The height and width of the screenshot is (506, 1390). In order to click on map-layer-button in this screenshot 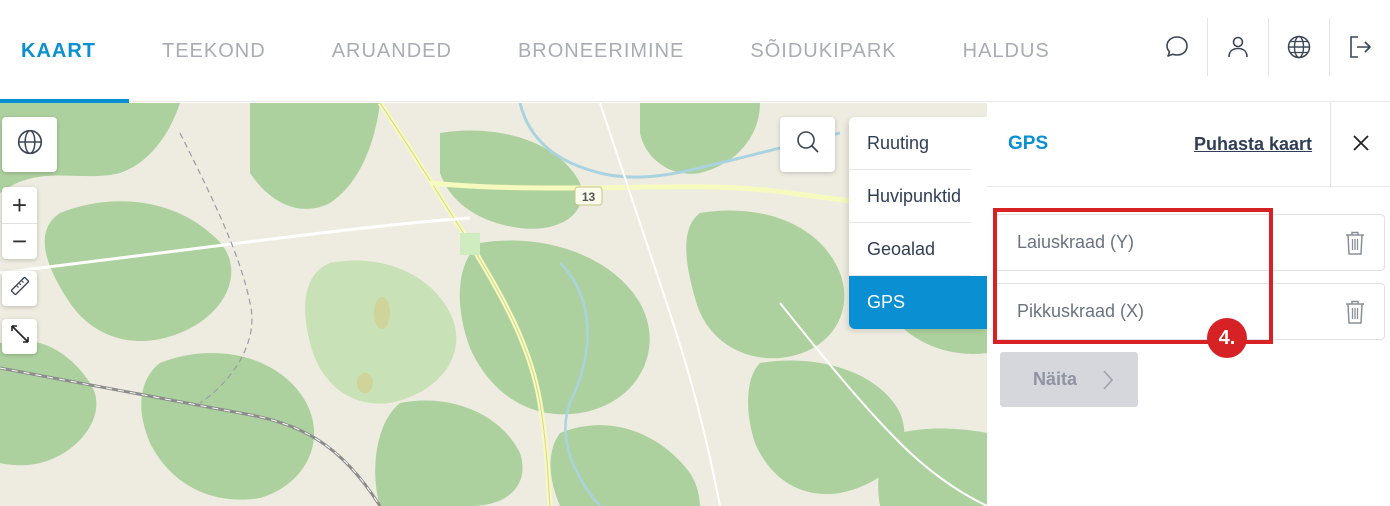, I will do `click(29, 144)`.